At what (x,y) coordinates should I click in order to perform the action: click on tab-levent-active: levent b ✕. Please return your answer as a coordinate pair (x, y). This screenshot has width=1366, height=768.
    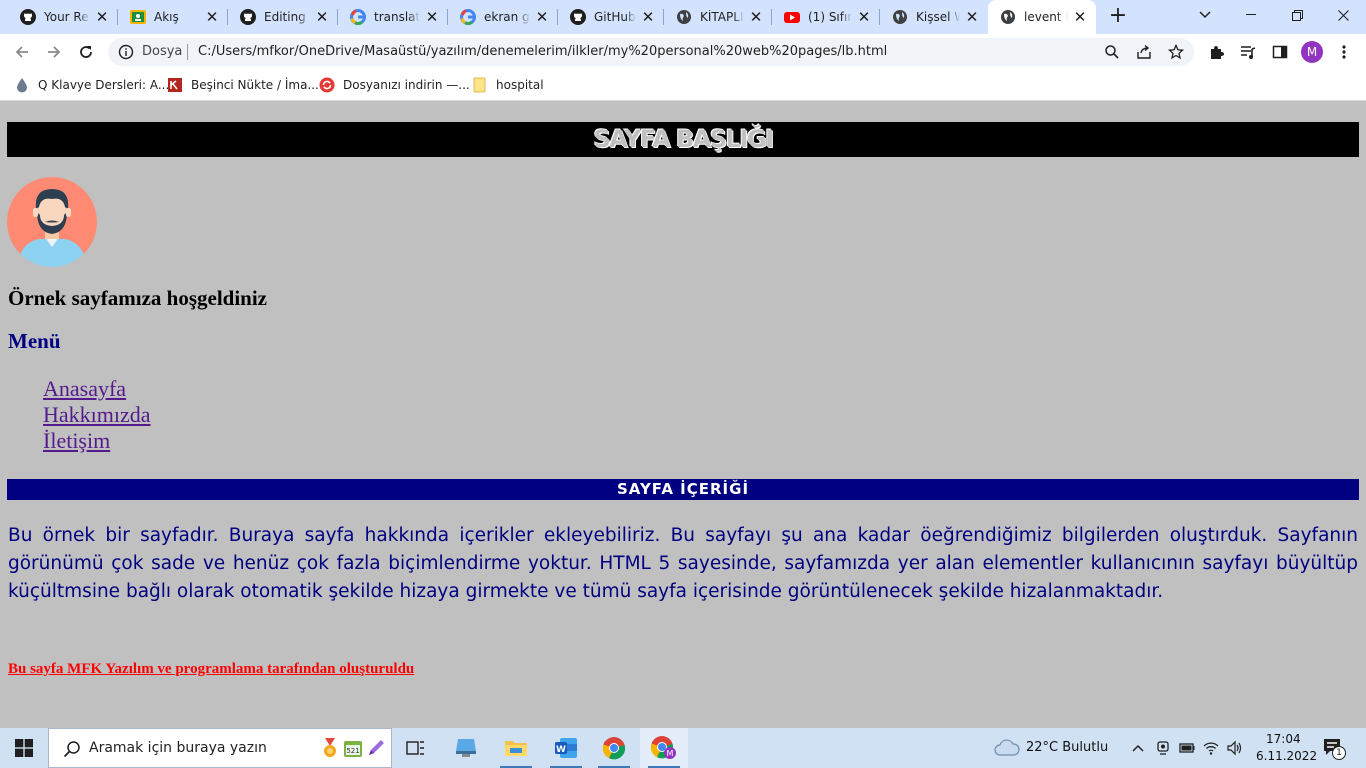
    Looking at the image, I should click on (1042, 17).